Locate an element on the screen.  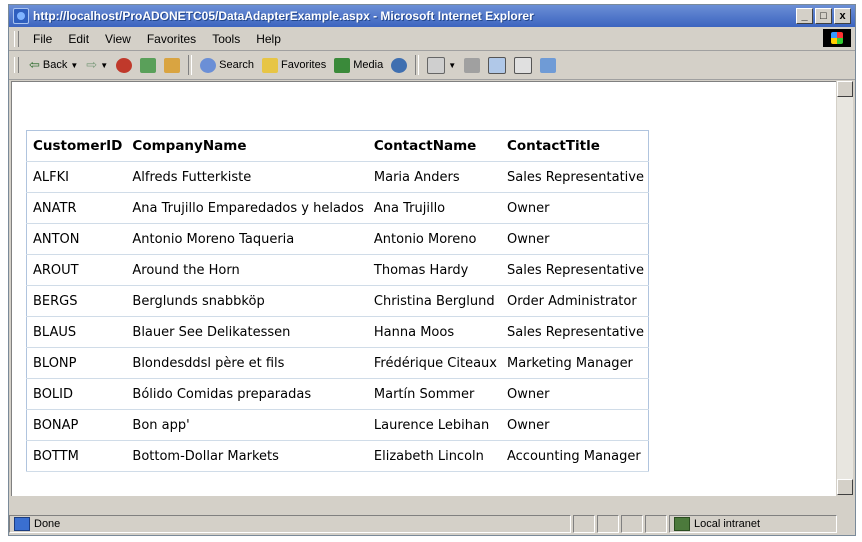
stop-button is located at coordinates (124, 65).